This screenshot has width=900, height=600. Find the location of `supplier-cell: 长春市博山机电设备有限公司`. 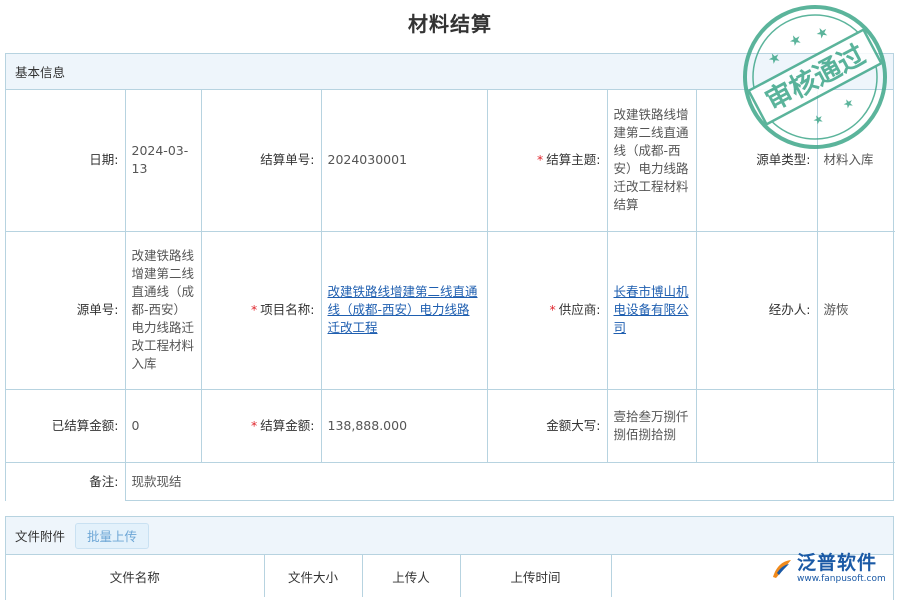

supplier-cell: 长春市博山机电设备有限公司 is located at coordinates (651, 310).